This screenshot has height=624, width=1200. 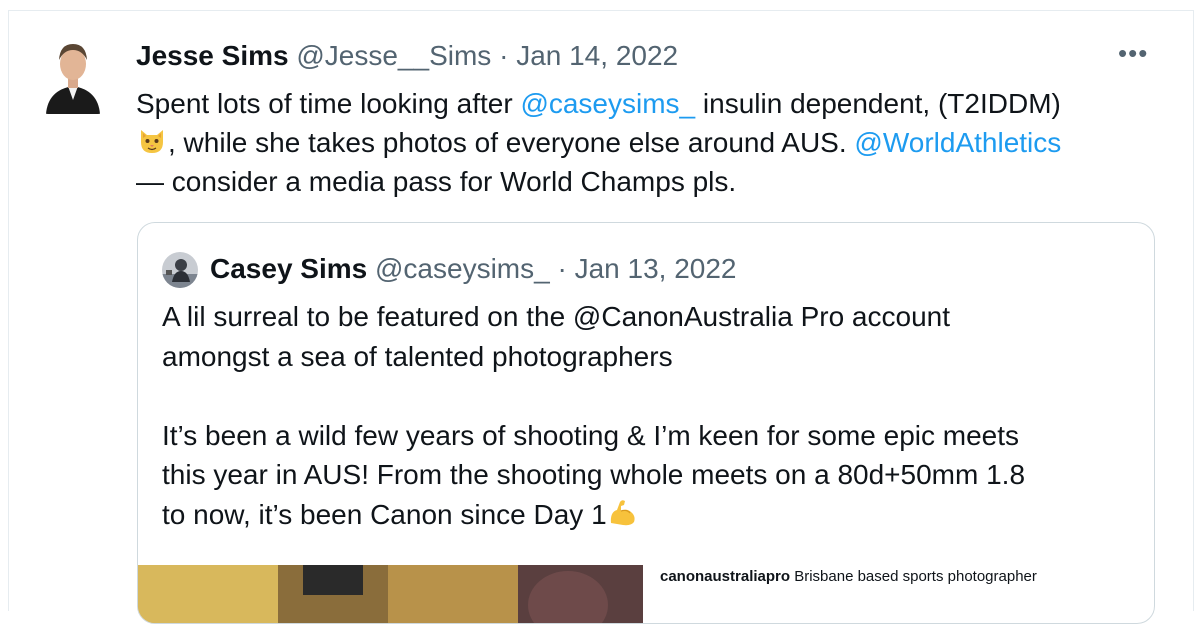 I want to click on avatar, so click(x=73, y=76).